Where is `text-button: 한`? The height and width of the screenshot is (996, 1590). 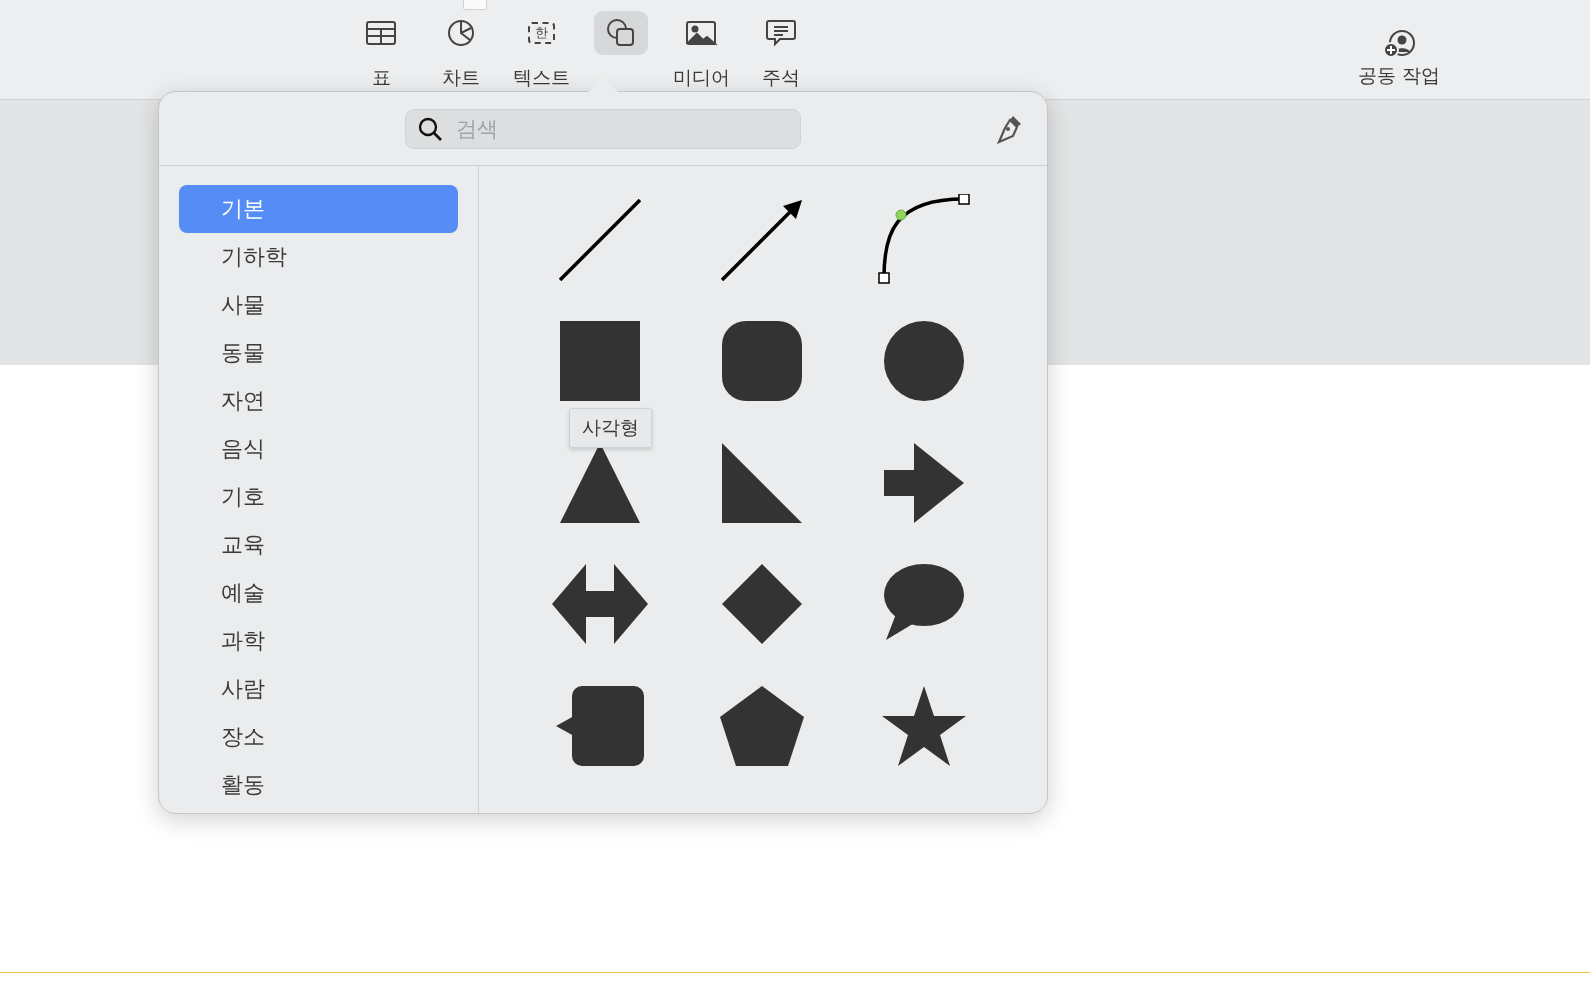
text-button: 한 is located at coordinates (541, 33).